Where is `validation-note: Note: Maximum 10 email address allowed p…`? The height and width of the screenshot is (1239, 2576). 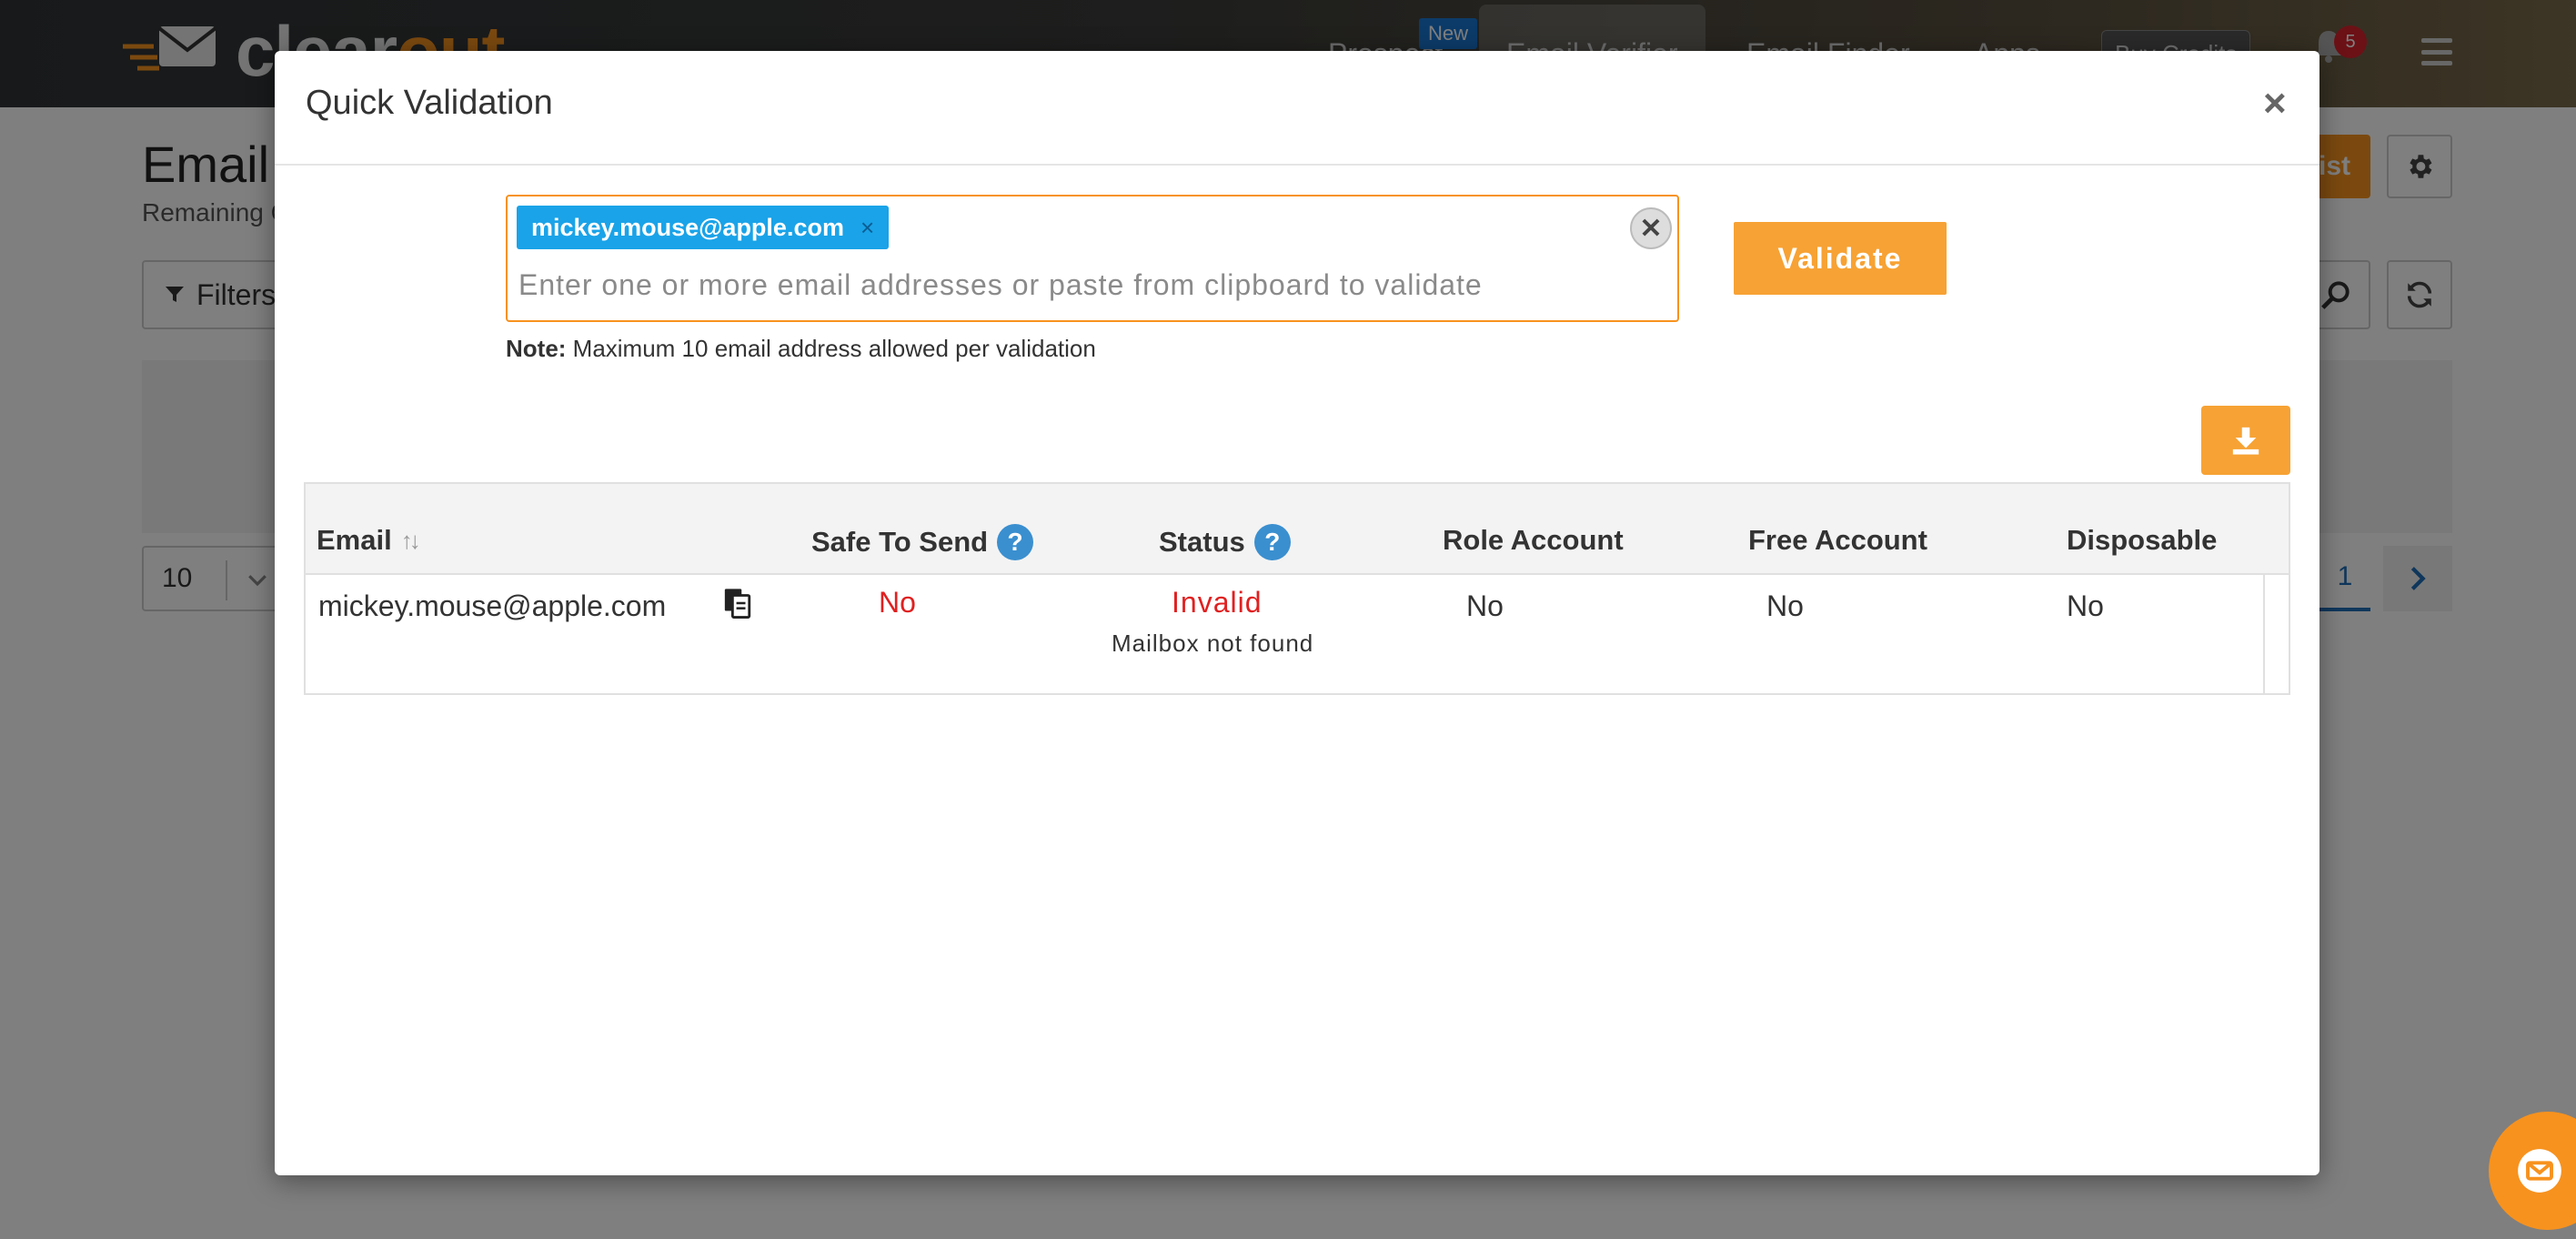 validation-note: Note: Maximum 10 email address allowed p… is located at coordinates (801, 349).